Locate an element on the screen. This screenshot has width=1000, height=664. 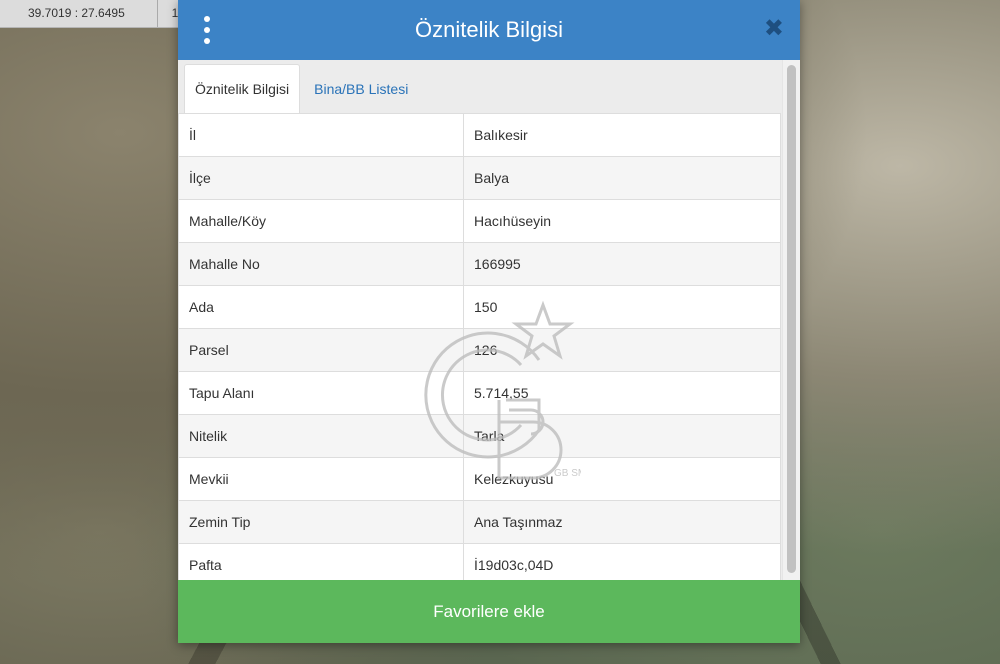
attribute-value: İ19d03c,04D is located at coordinates (622, 561).